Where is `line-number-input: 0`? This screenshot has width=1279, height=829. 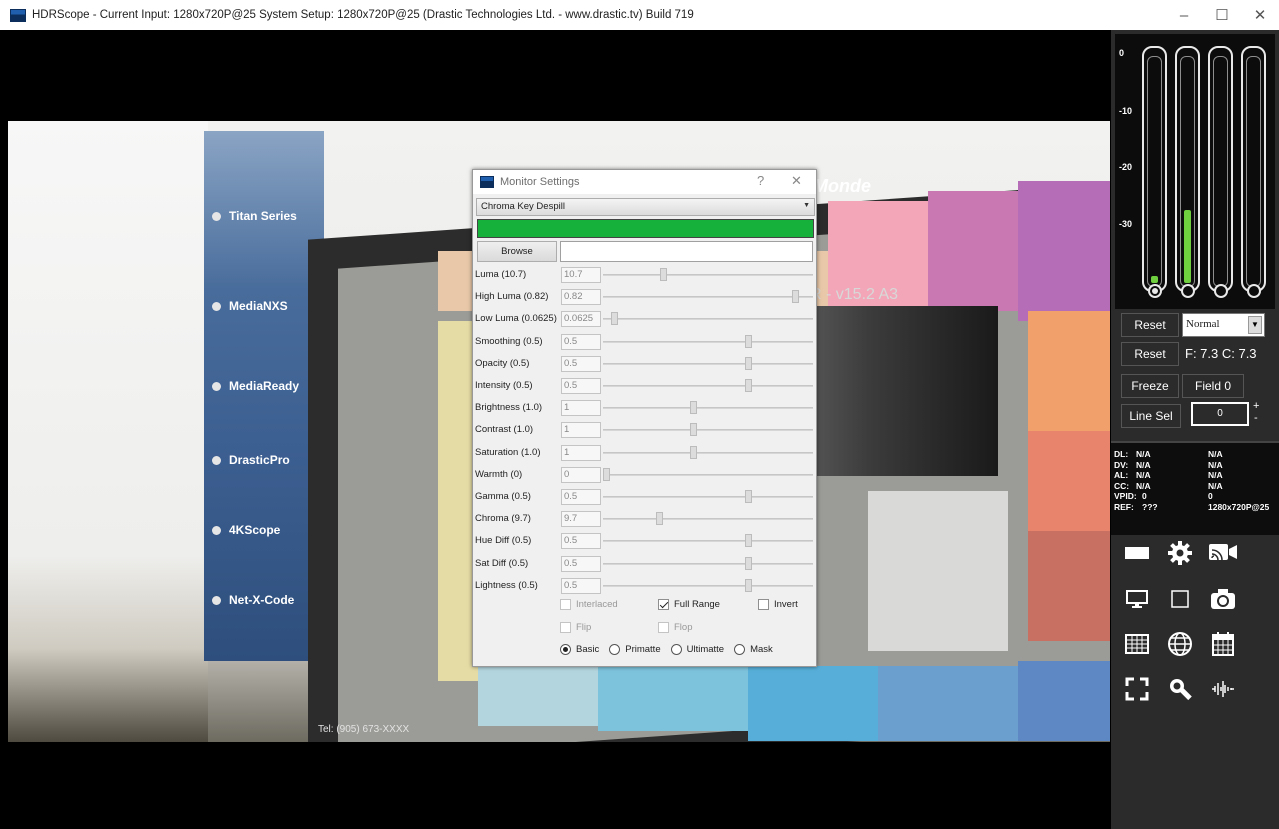
line-number-input: 0 is located at coordinates (1220, 414).